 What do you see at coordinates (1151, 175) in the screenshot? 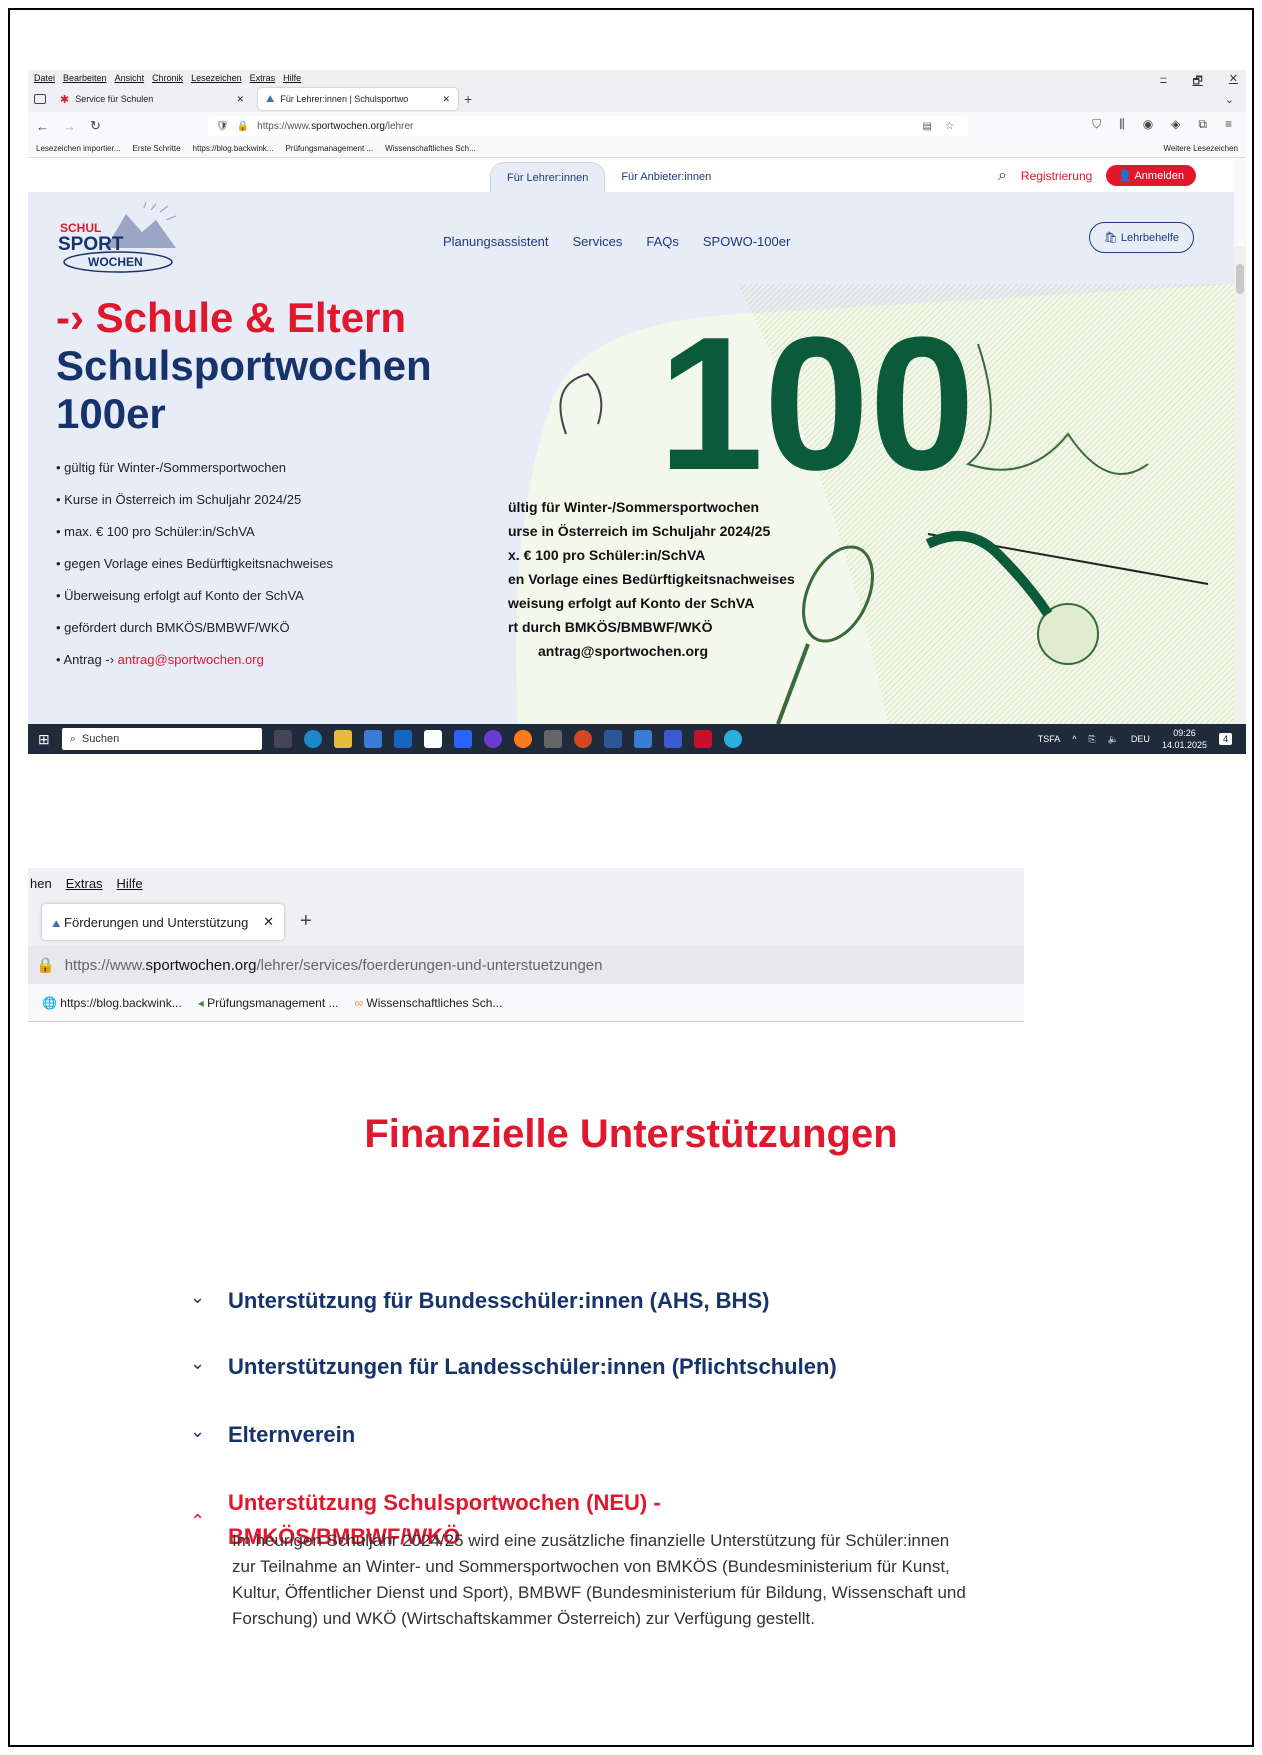
I see `login-button: 👤 Anmelden` at bounding box center [1151, 175].